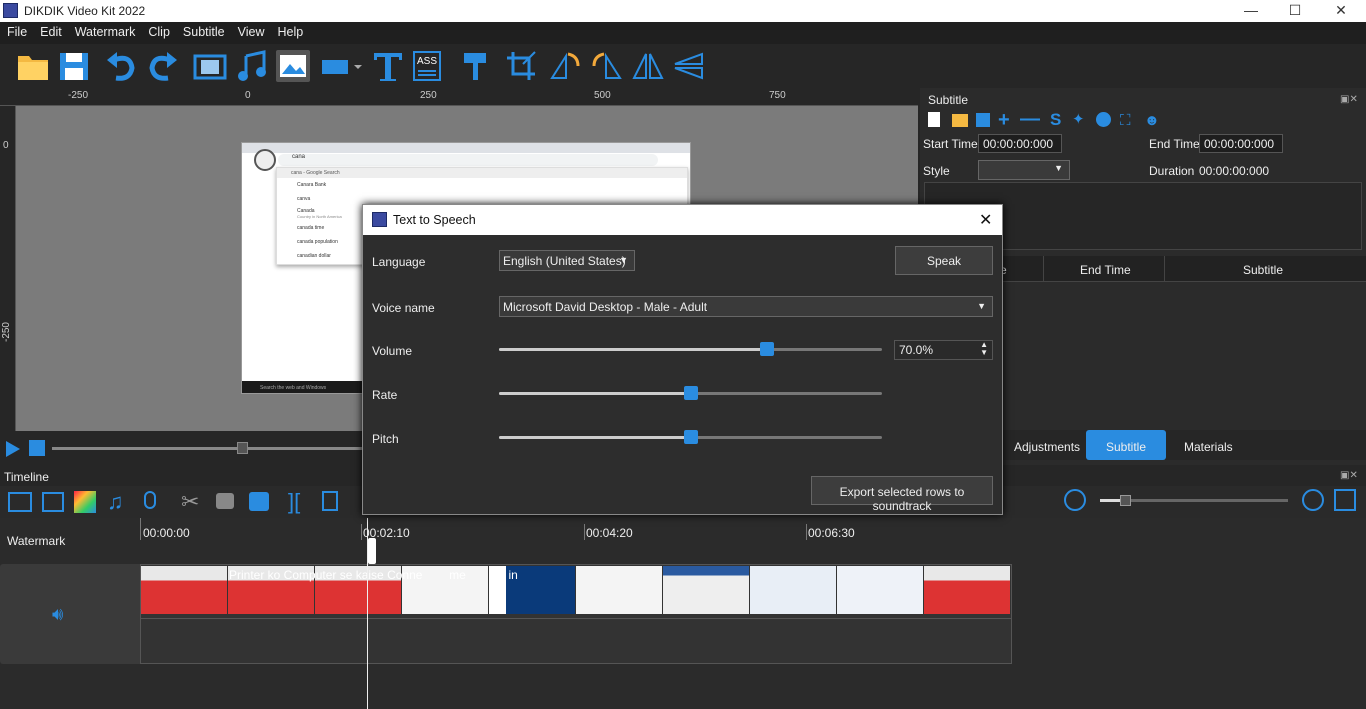 This screenshot has height=709, width=1366. What do you see at coordinates (1125, 500) in the screenshot?
I see `zoom-slider-handle` at bounding box center [1125, 500].